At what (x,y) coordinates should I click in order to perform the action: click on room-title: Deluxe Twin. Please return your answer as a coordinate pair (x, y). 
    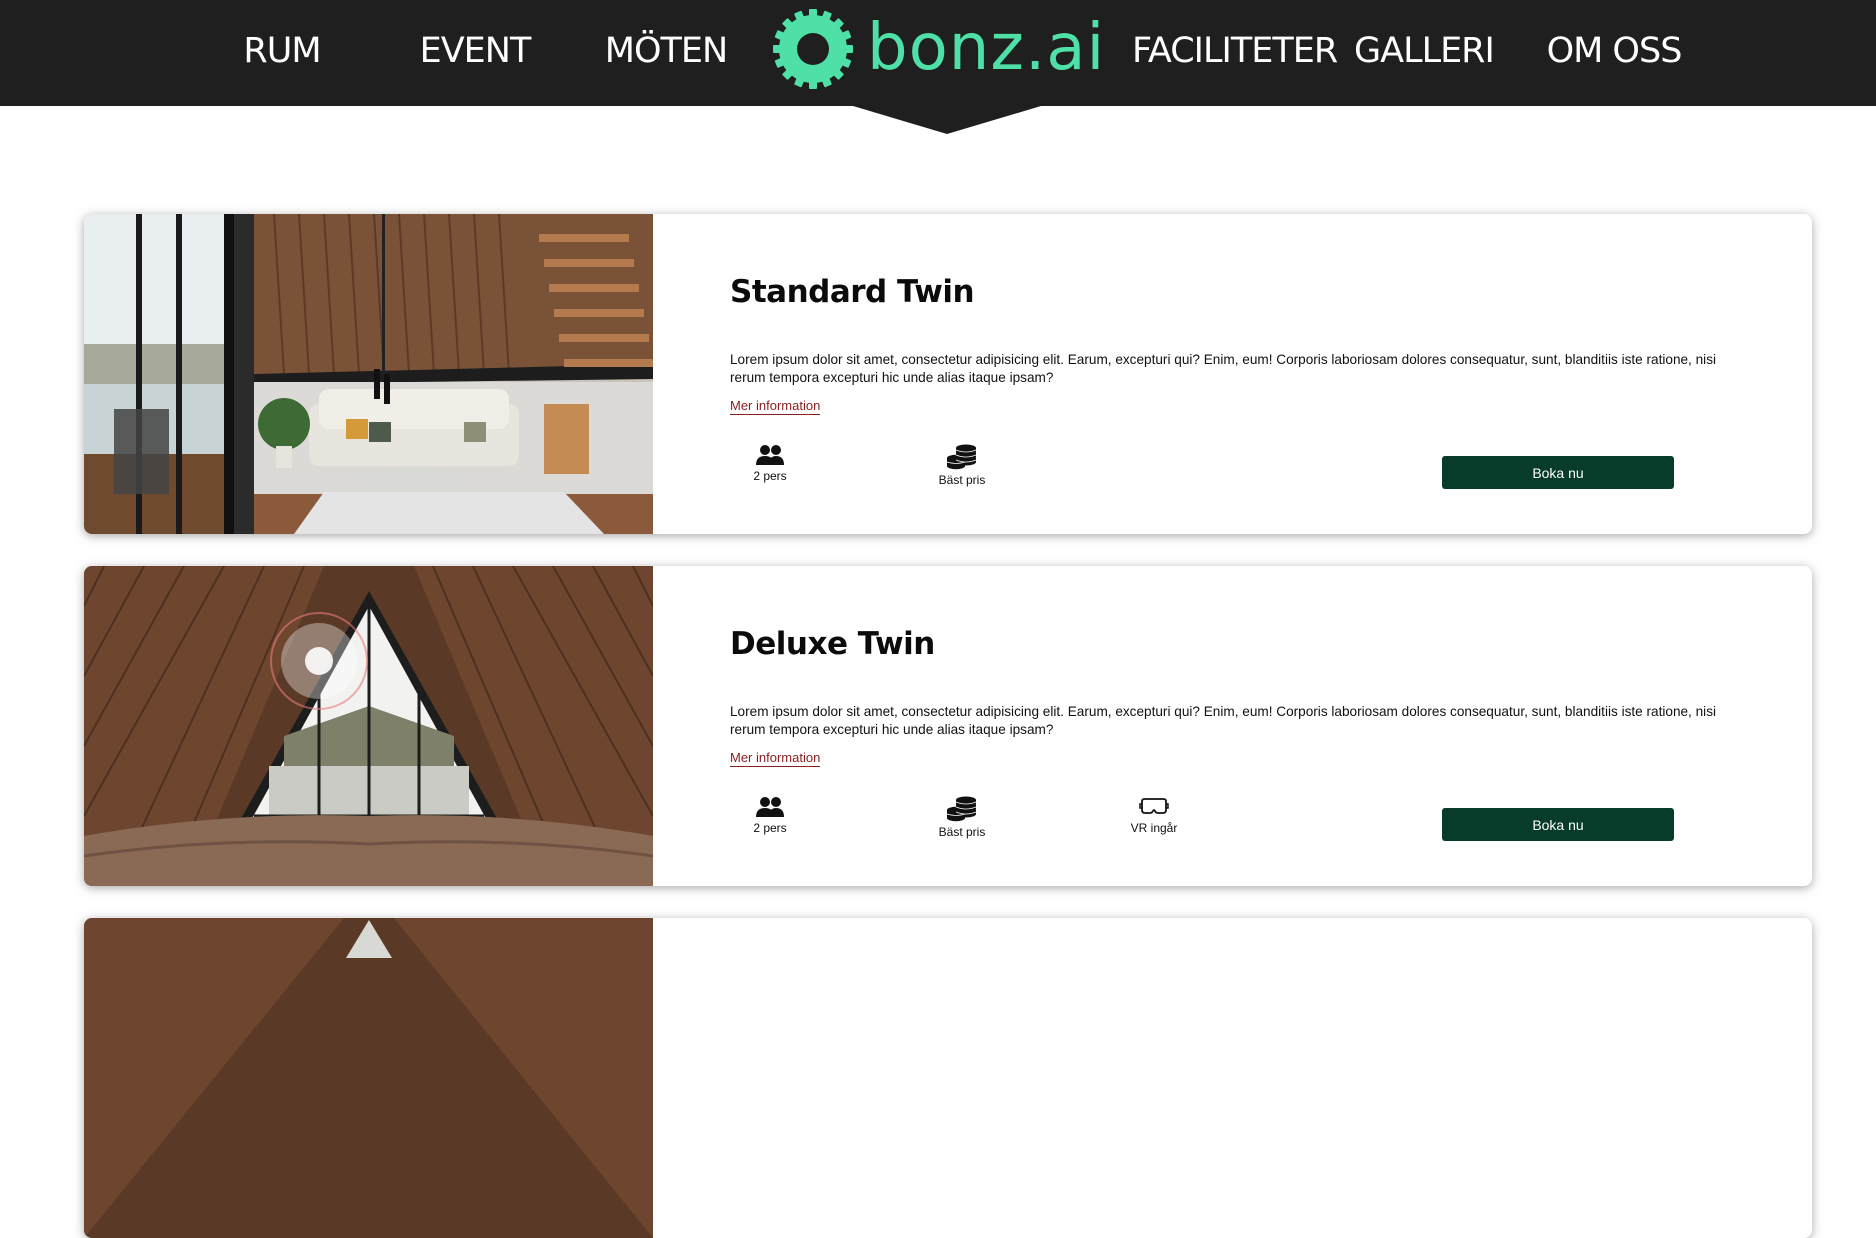
    Looking at the image, I should click on (832, 644).